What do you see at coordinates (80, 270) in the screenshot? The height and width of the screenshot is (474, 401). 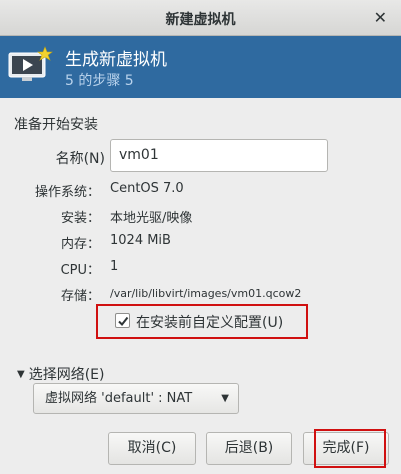 I see `cpu-label: CPU：` at bounding box center [80, 270].